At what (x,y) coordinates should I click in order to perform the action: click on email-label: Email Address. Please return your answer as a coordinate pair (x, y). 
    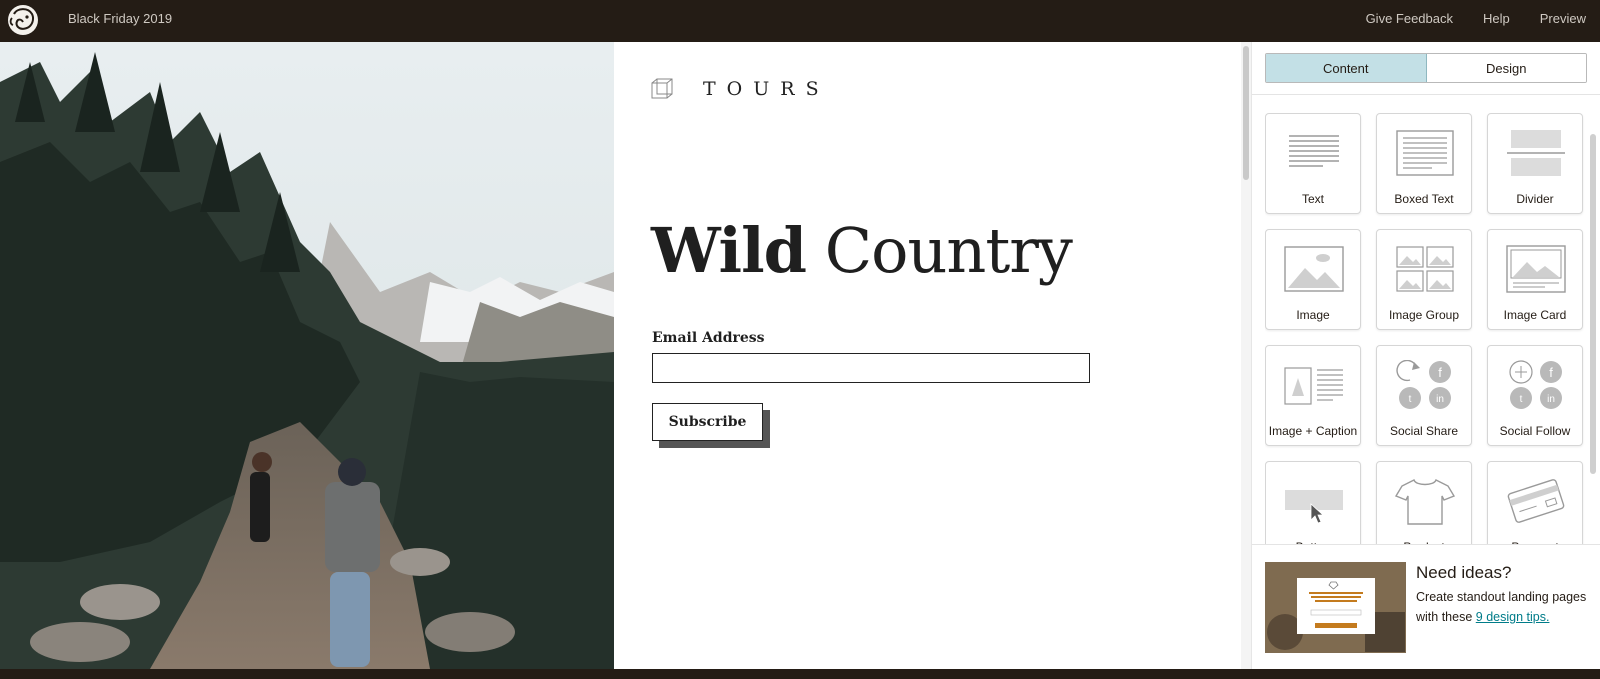
    Looking at the image, I should click on (708, 338).